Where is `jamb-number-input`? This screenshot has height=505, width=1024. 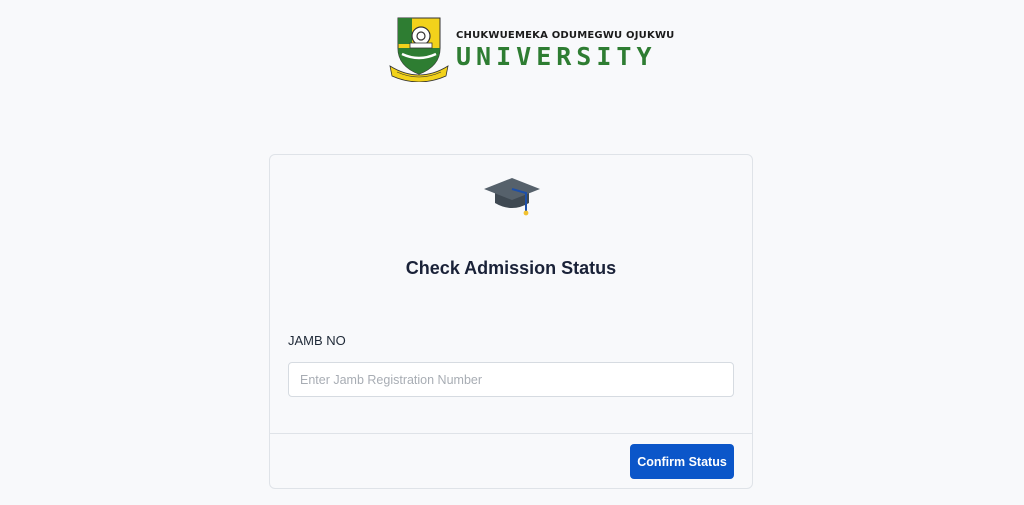
jamb-number-input is located at coordinates (511, 379).